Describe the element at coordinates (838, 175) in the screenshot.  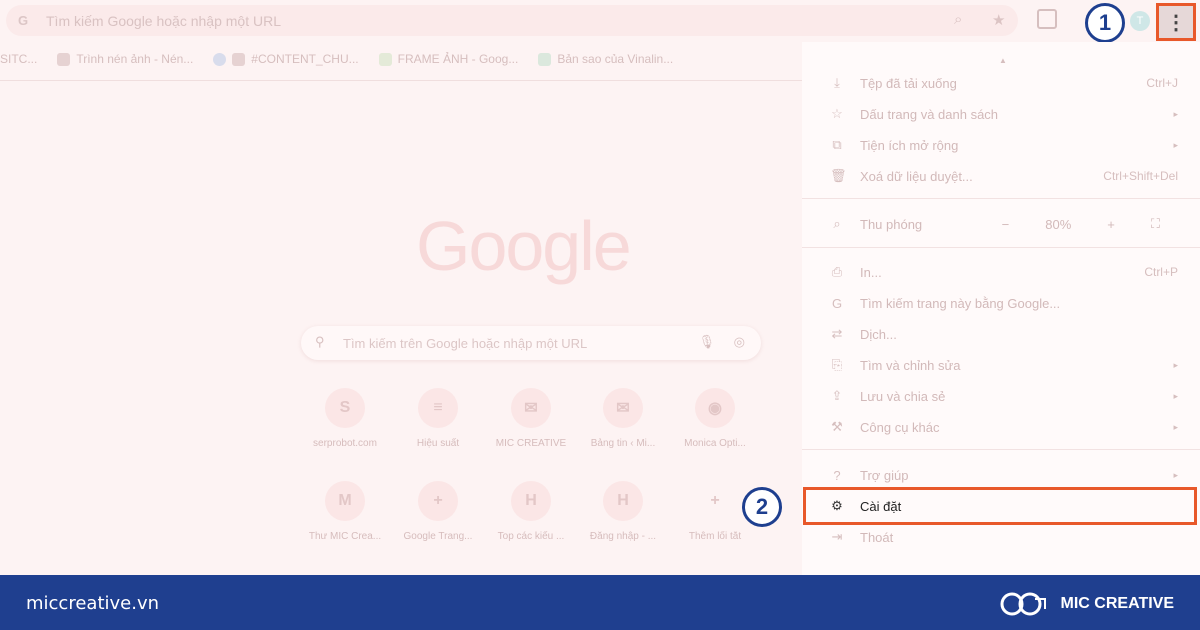
I see `trash-icon: 🗑` at that location.